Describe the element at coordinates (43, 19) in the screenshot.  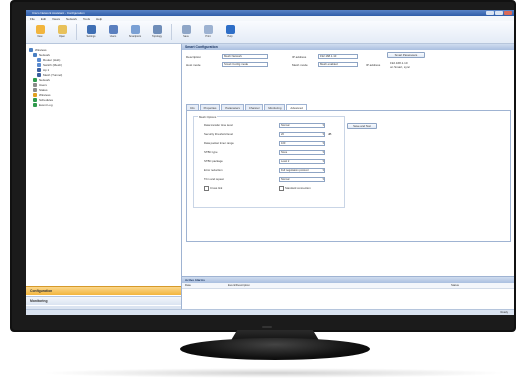
I see `menu-item-edit: Edit` at that location.